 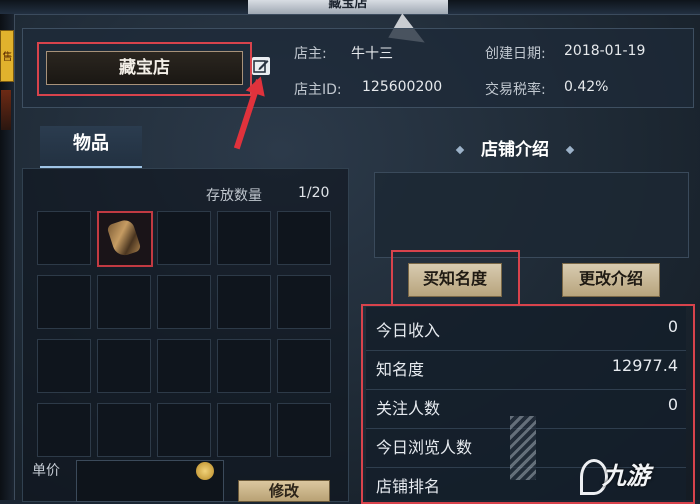 I want to click on watermark-text: 九游, so click(x=626, y=476).